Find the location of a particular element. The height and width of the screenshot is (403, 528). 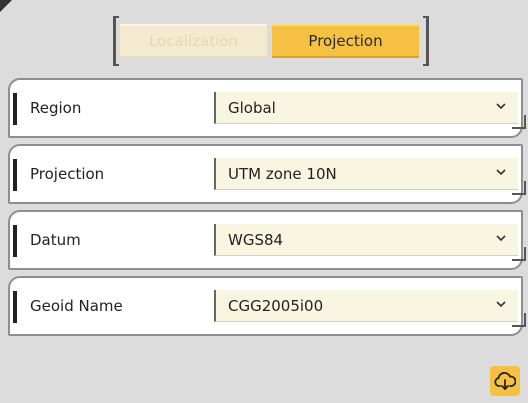

geoid-name-label: Geoid Name is located at coordinates (76, 306).